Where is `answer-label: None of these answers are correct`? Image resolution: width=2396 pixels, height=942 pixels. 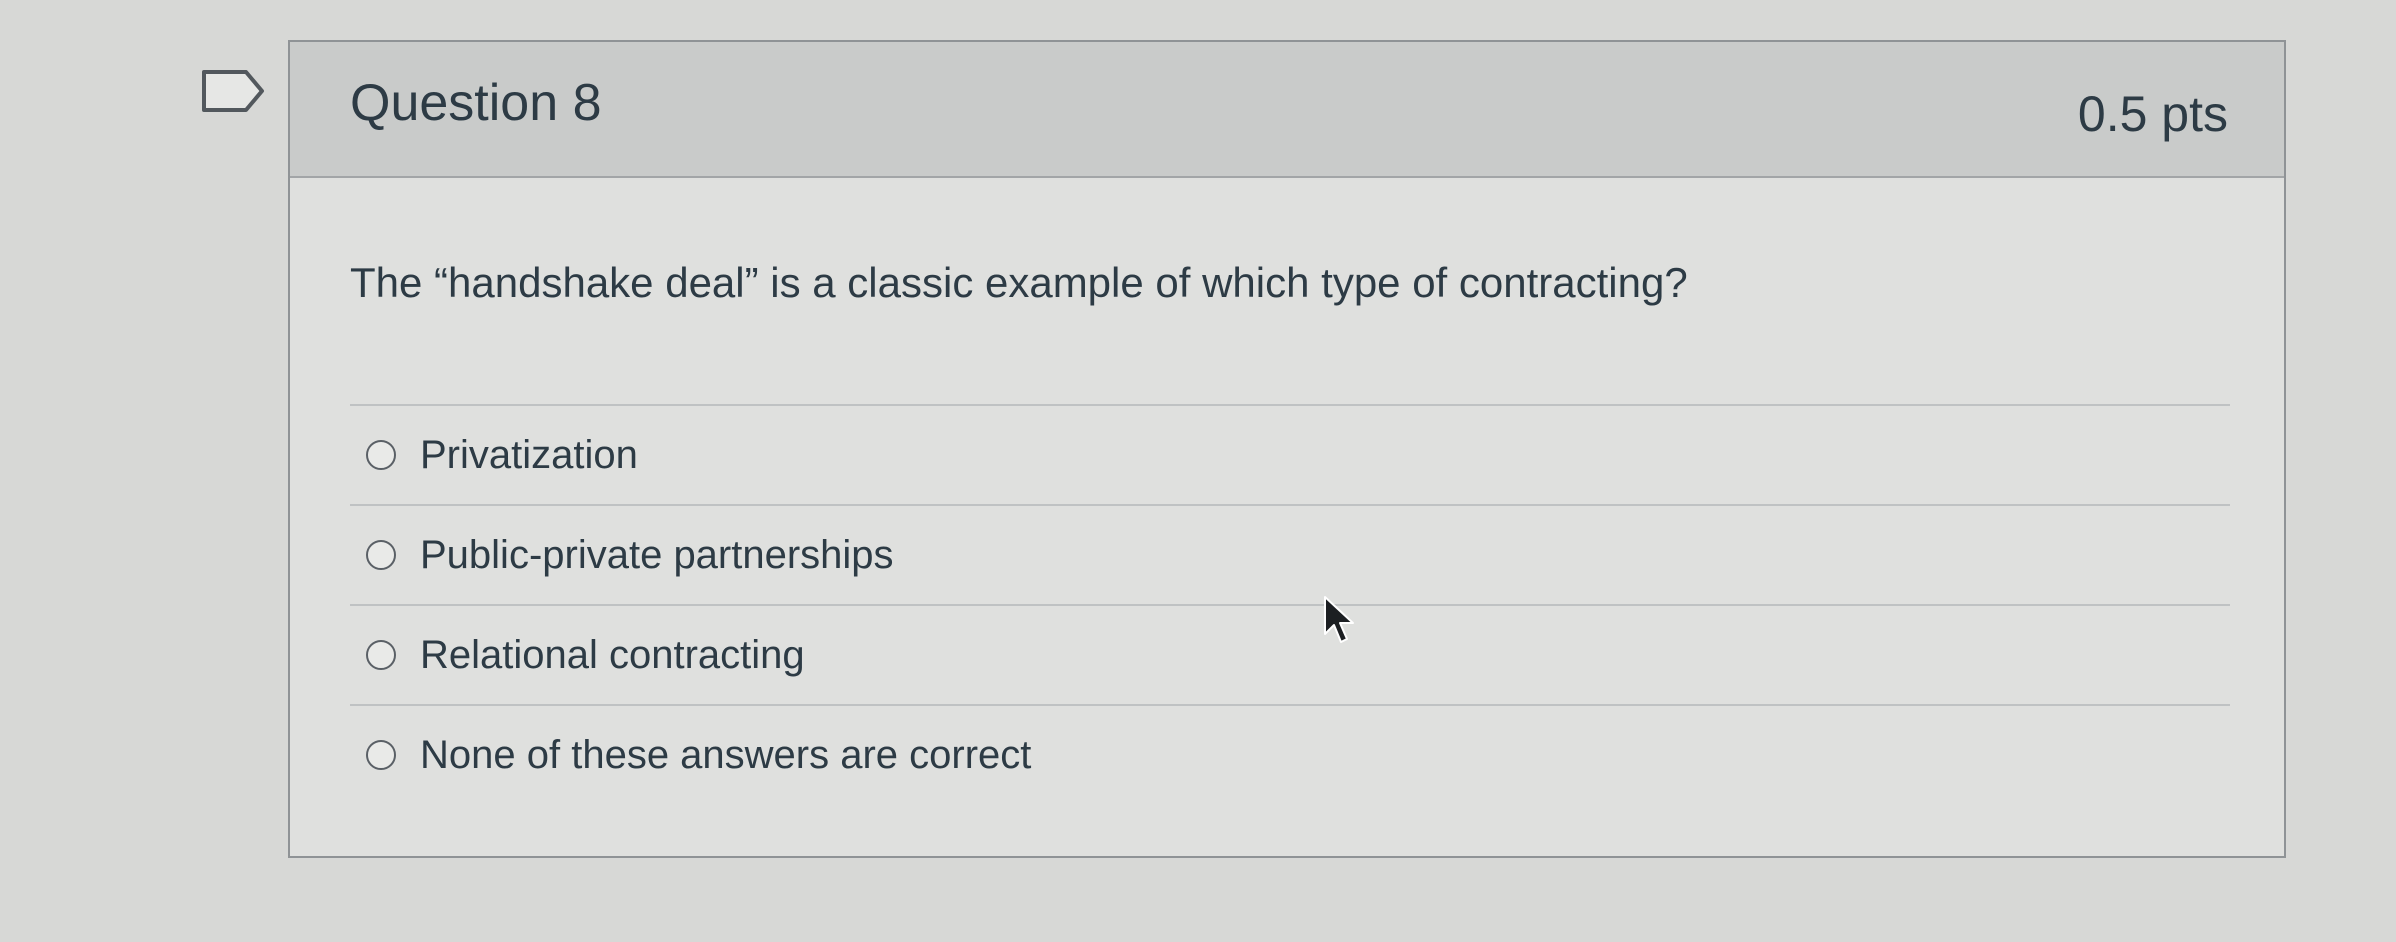 answer-label: None of these answers are correct is located at coordinates (725, 755).